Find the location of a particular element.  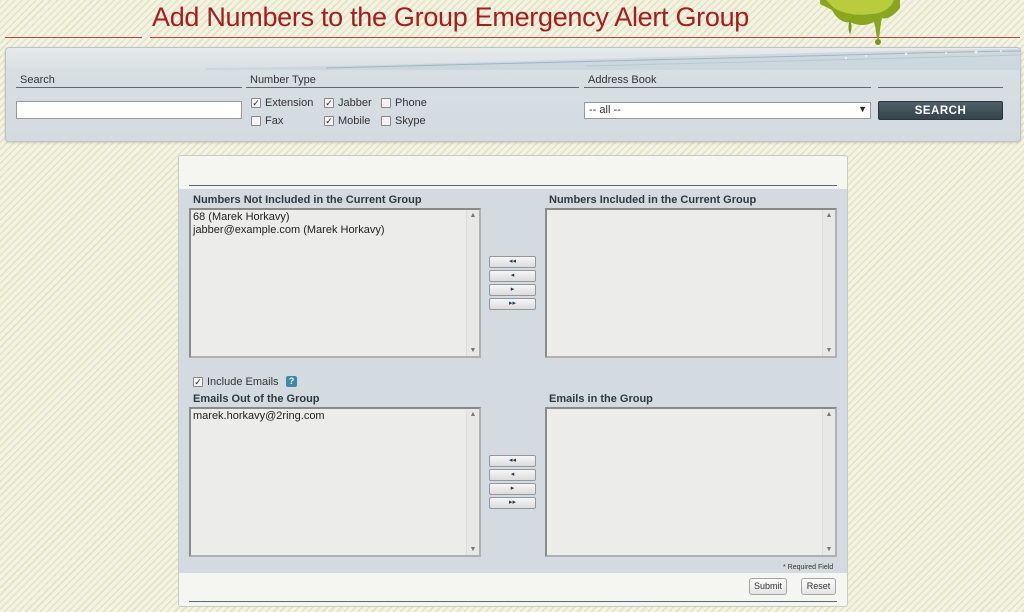

required-field-note: * Required Field is located at coordinates (808, 567).